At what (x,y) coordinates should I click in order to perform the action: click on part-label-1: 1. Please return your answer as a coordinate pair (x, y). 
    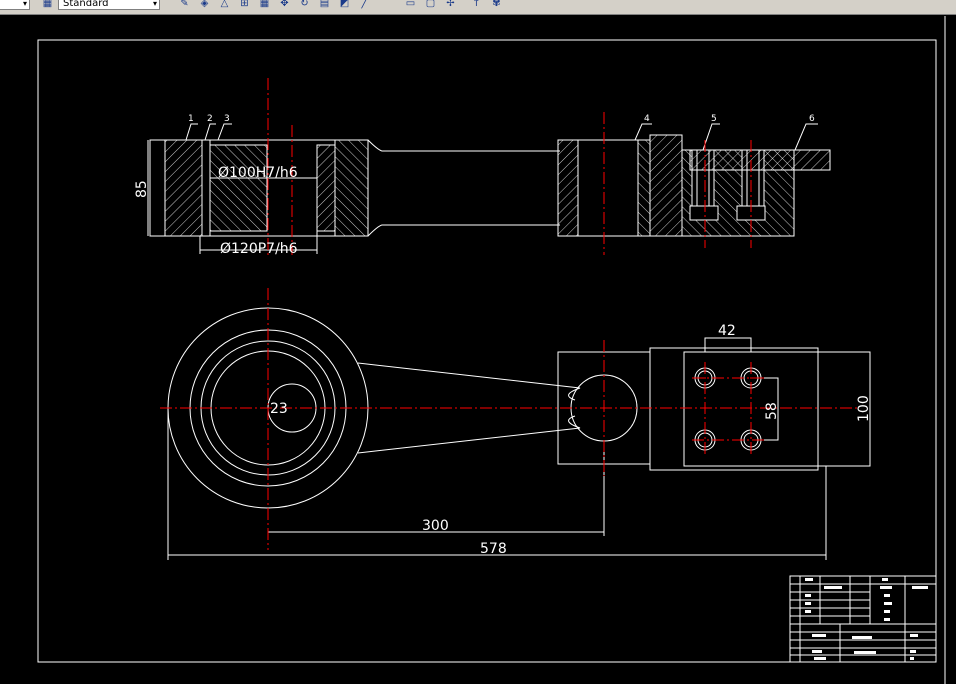
    Looking at the image, I should click on (191, 119).